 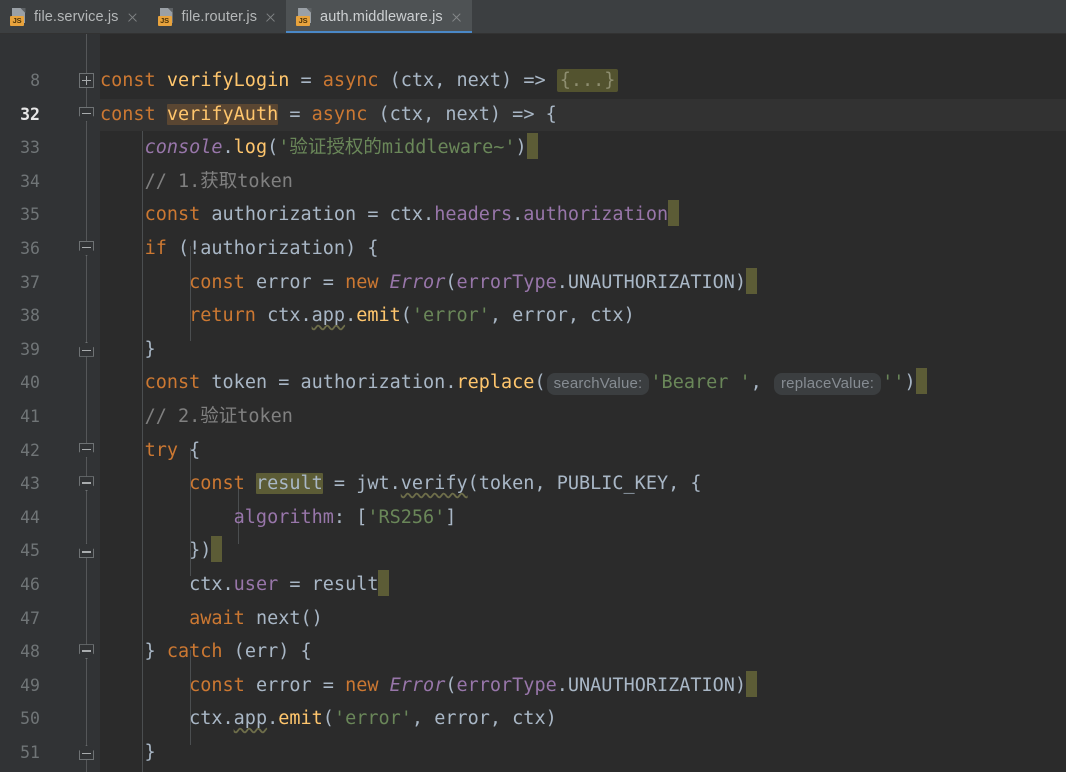 I want to click on line-number: 40, so click(x=30, y=383).